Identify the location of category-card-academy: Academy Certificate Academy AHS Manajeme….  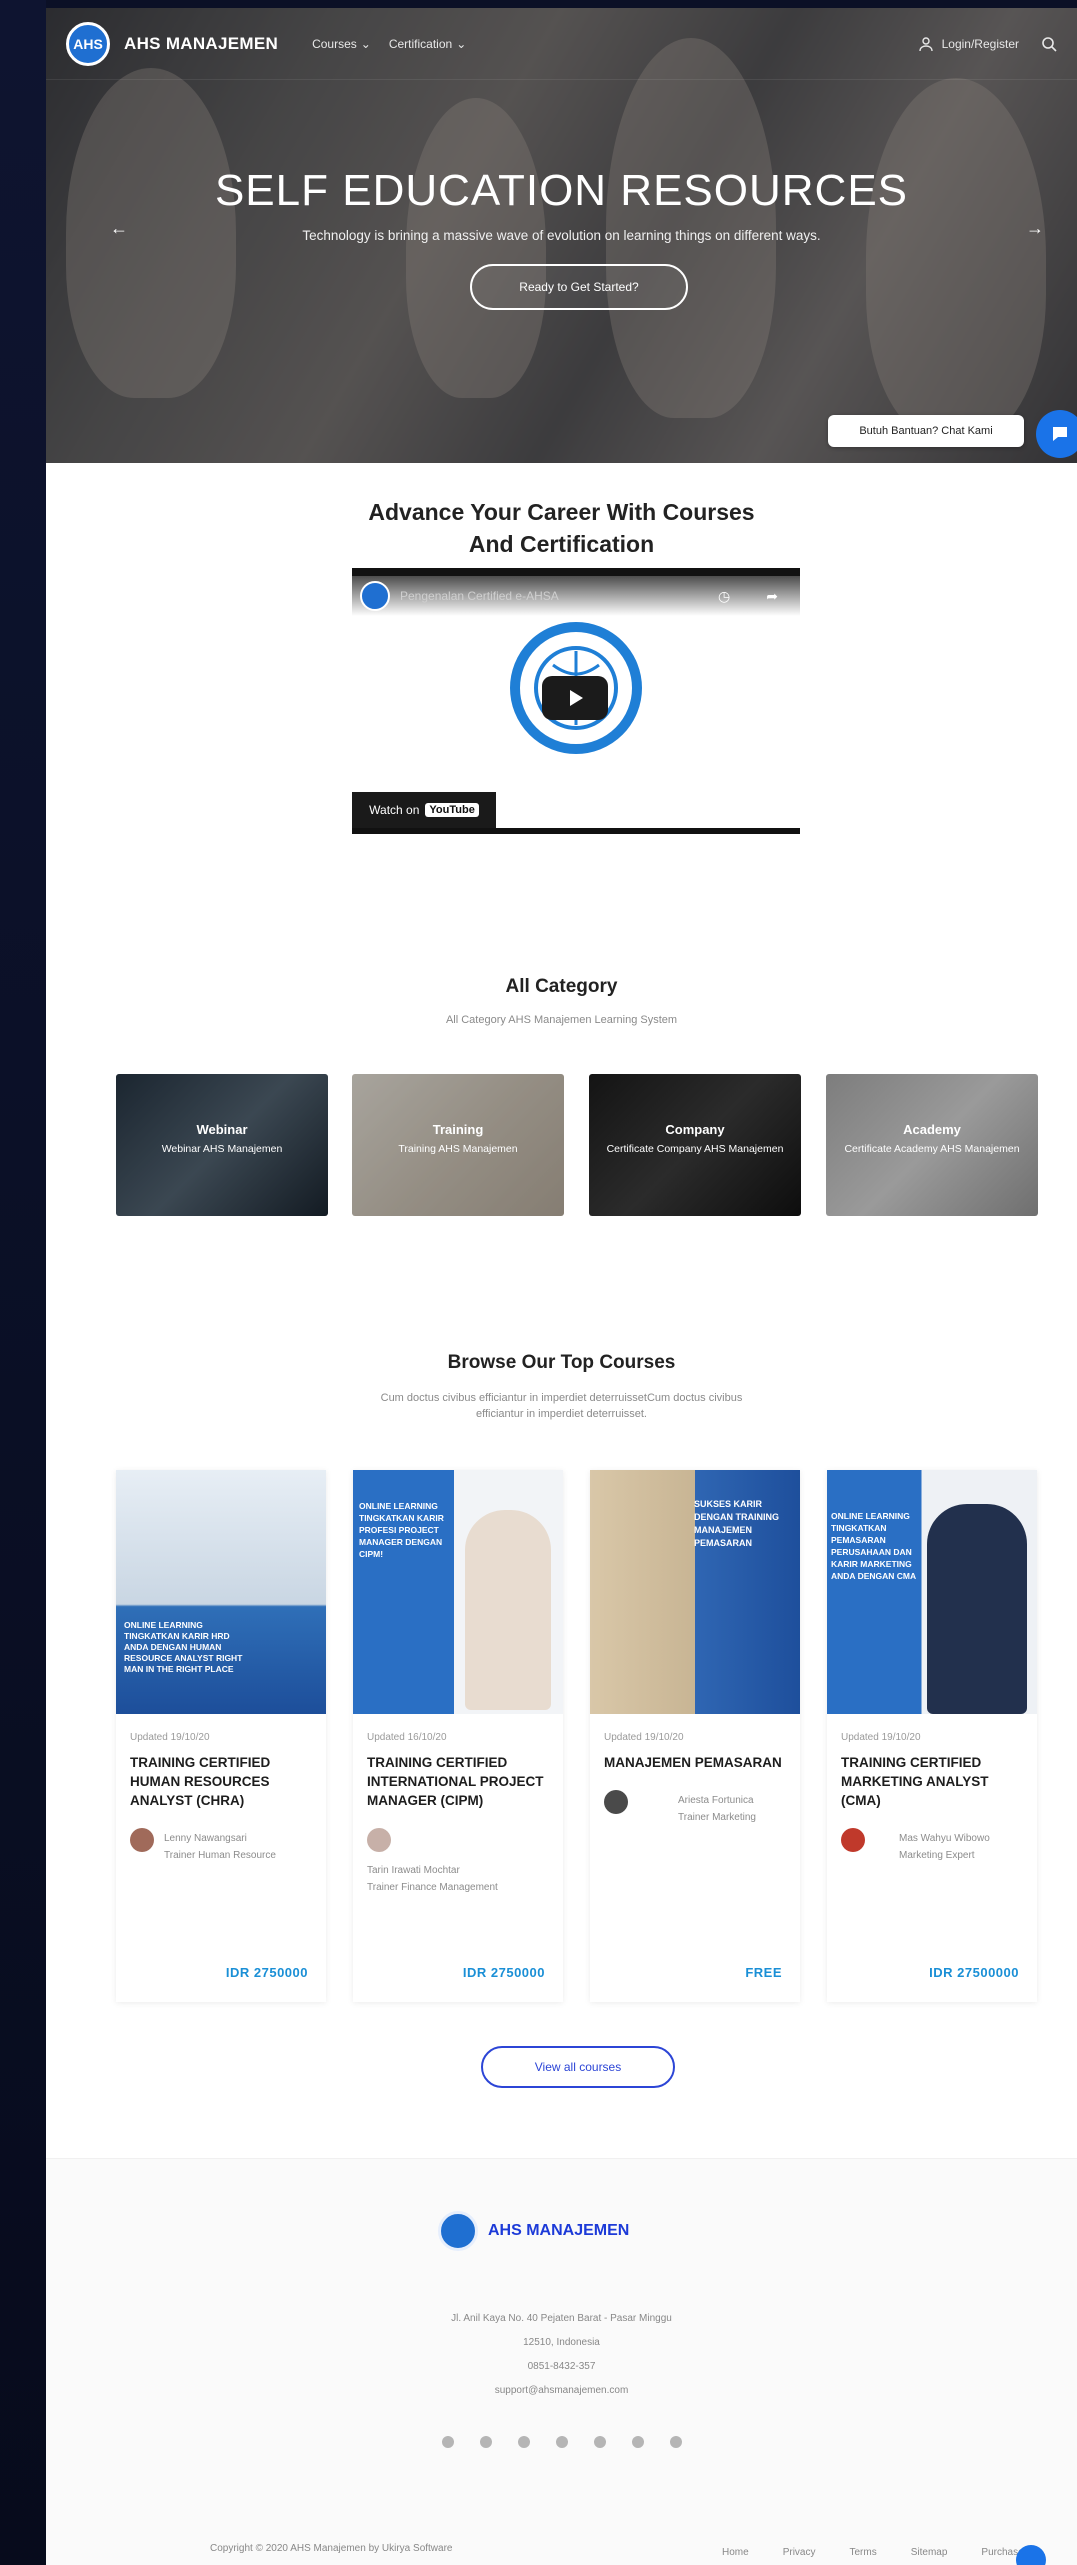
(932, 1145).